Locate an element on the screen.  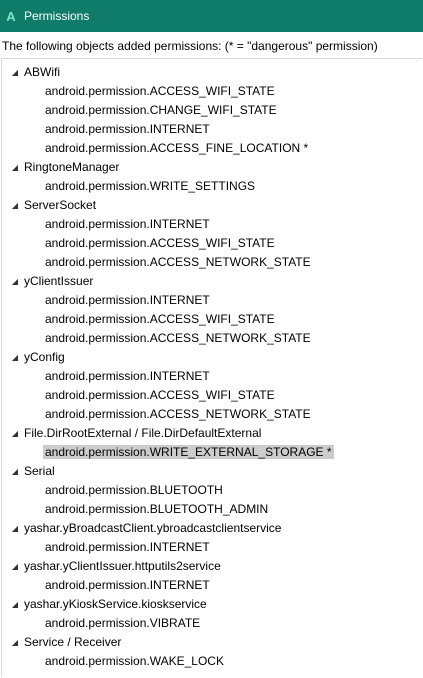
title-bar: A Permissions is located at coordinates (211, 16).